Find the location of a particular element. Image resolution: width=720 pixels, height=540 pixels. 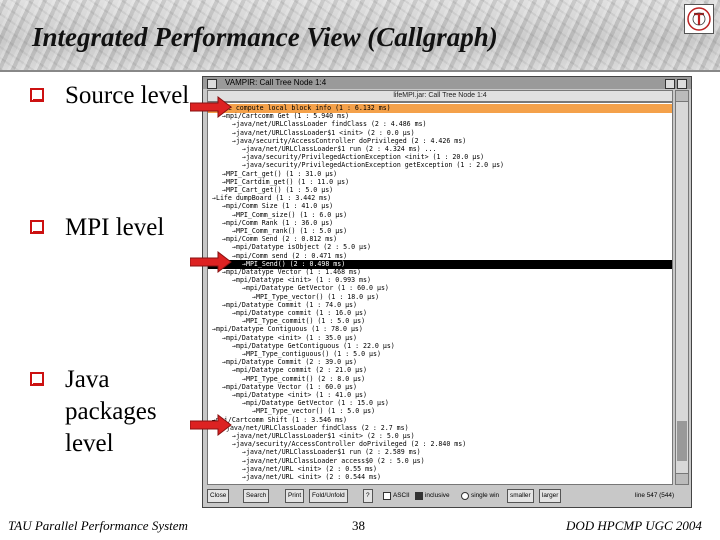

university-logo-icon is located at coordinates (699, 19).